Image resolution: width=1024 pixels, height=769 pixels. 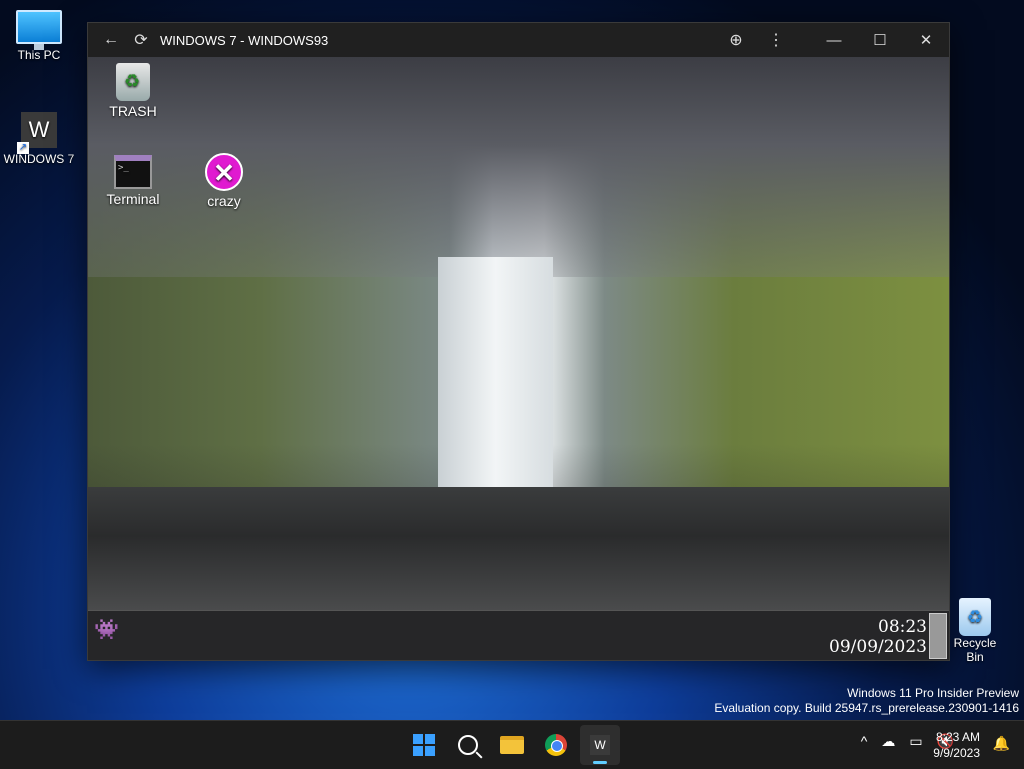 I want to click on vd-icon-trash: TRASH, so click(x=133, y=91).